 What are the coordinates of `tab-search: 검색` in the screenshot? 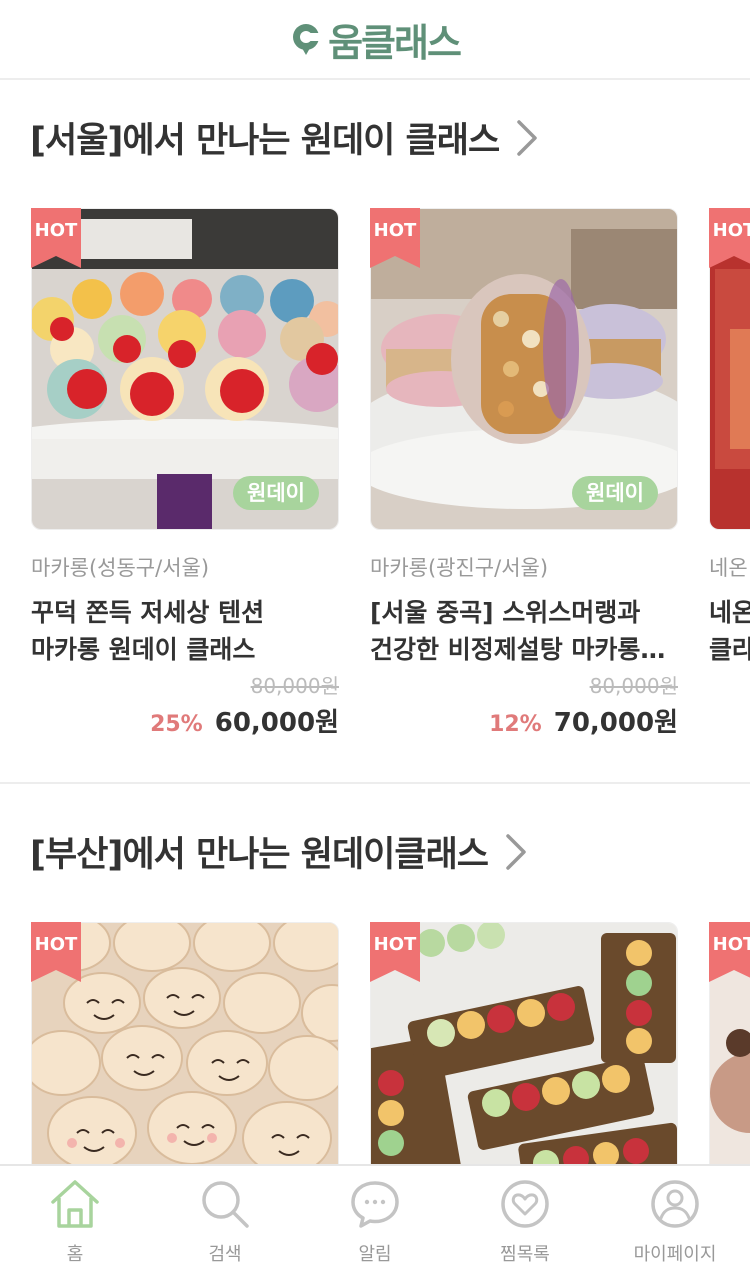 It's located at (225, 1221).